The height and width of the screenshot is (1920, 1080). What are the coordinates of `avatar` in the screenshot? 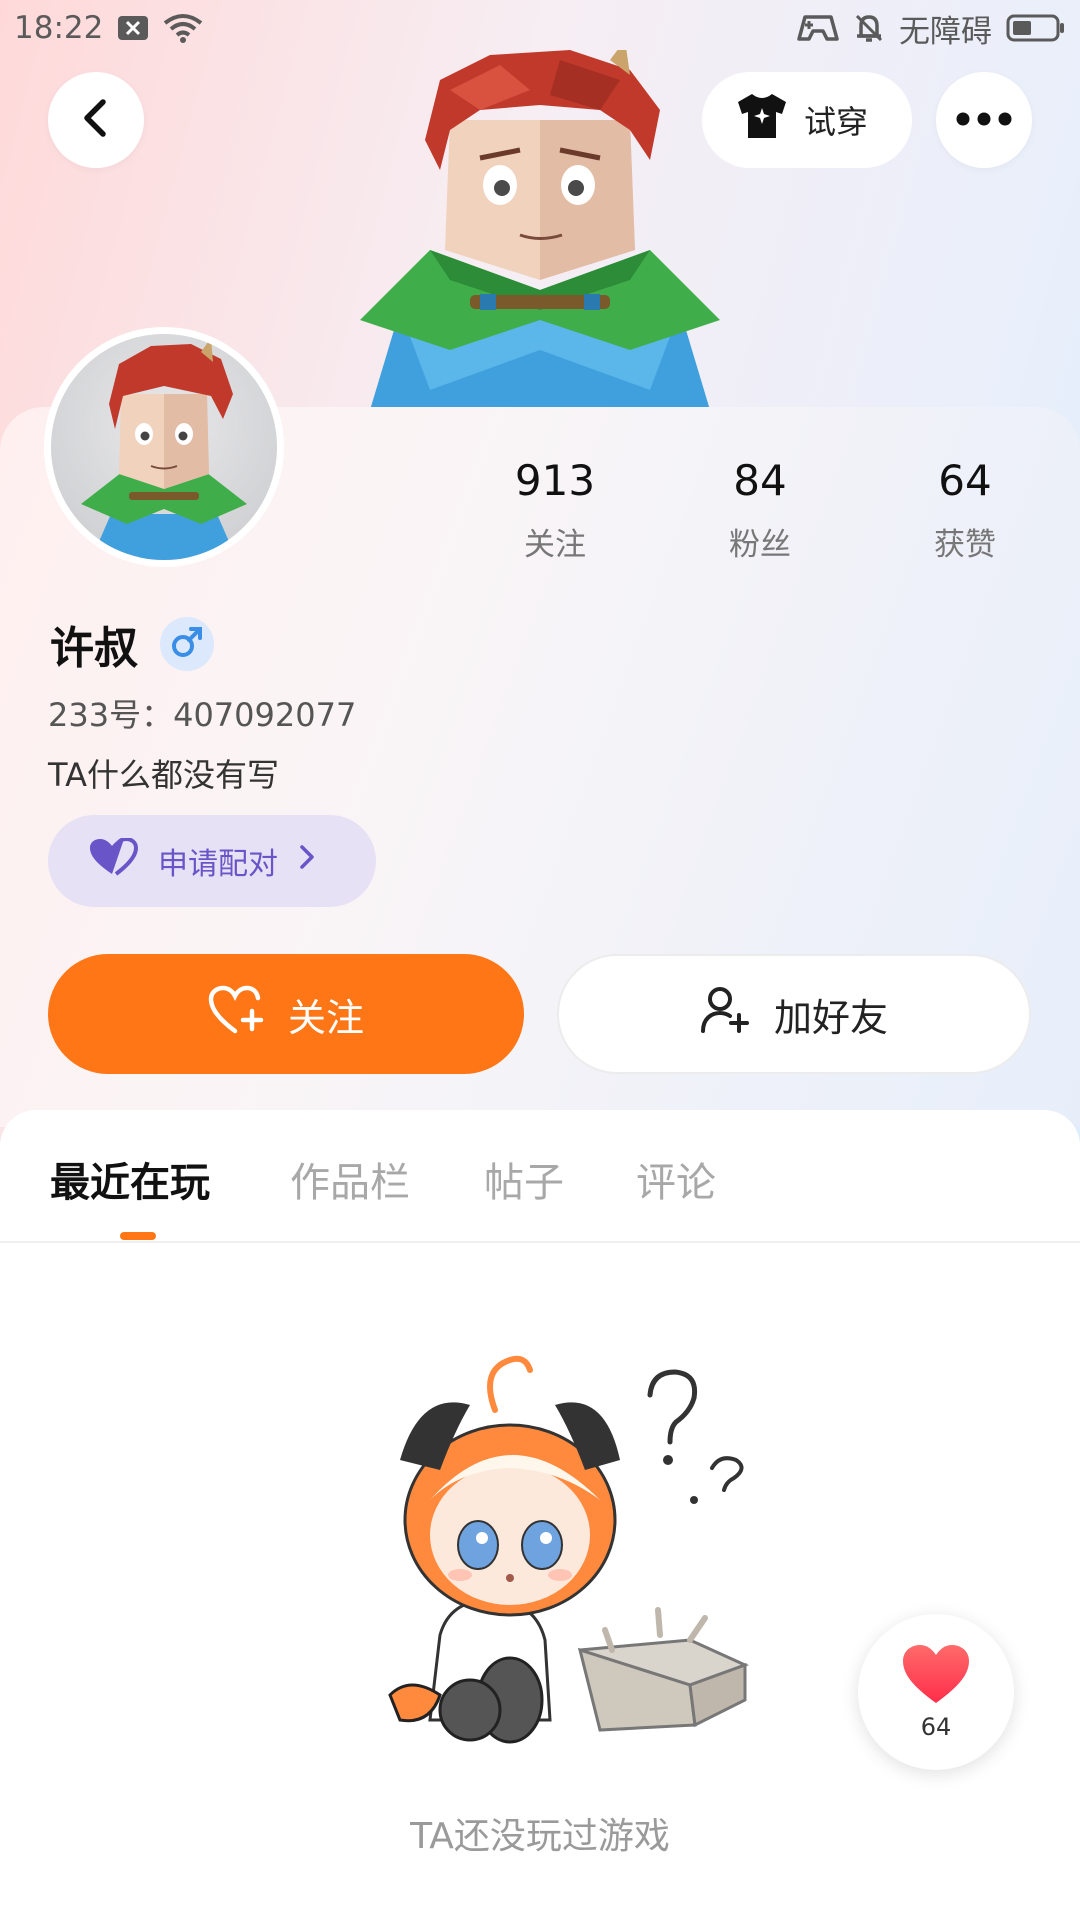 It's located at (164, 447).